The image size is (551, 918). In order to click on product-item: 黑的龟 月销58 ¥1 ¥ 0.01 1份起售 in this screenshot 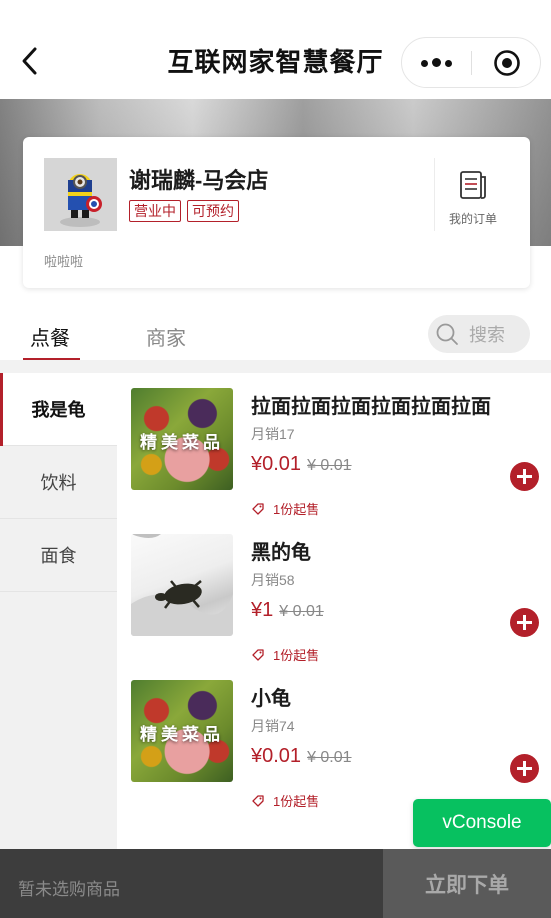, I will do `click(334, 592)`.